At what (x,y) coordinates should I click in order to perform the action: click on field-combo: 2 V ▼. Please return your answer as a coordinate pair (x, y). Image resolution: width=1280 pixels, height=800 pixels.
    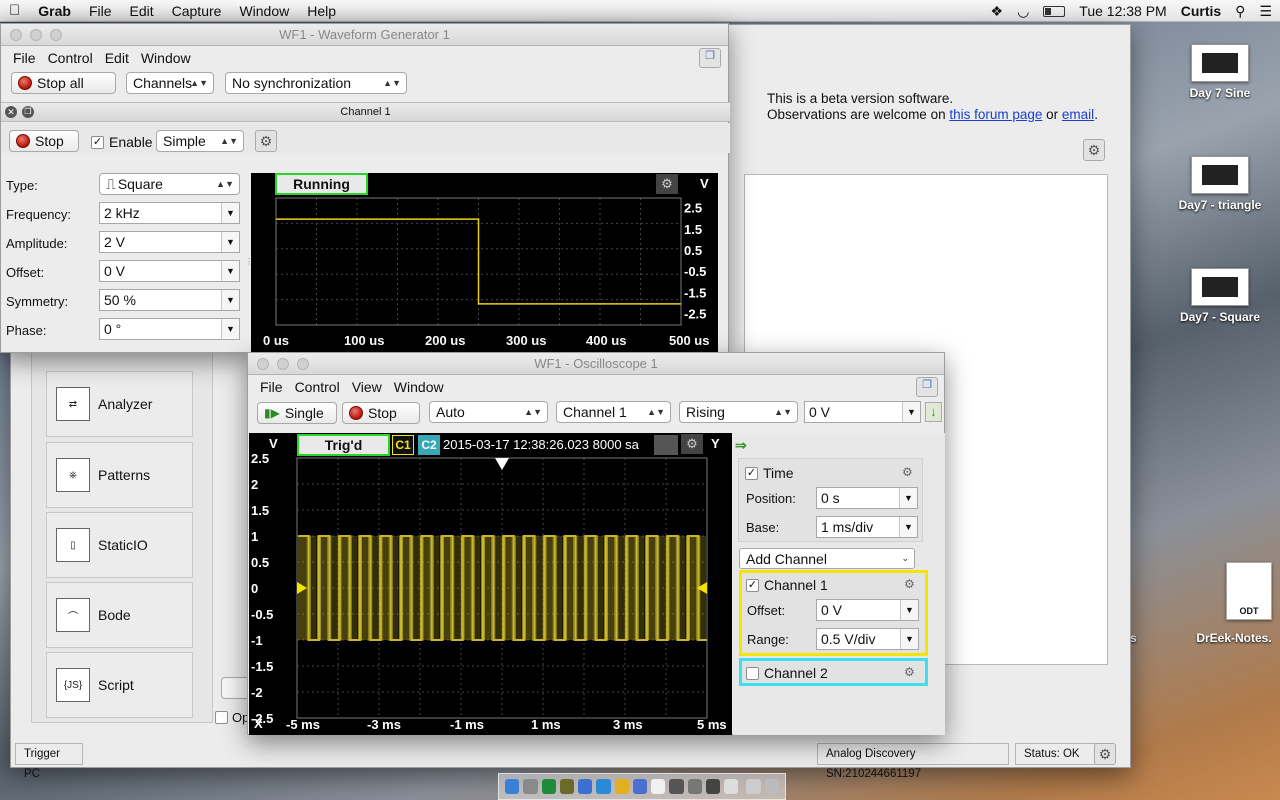
    Looking at the image, I should click on (169, 242).